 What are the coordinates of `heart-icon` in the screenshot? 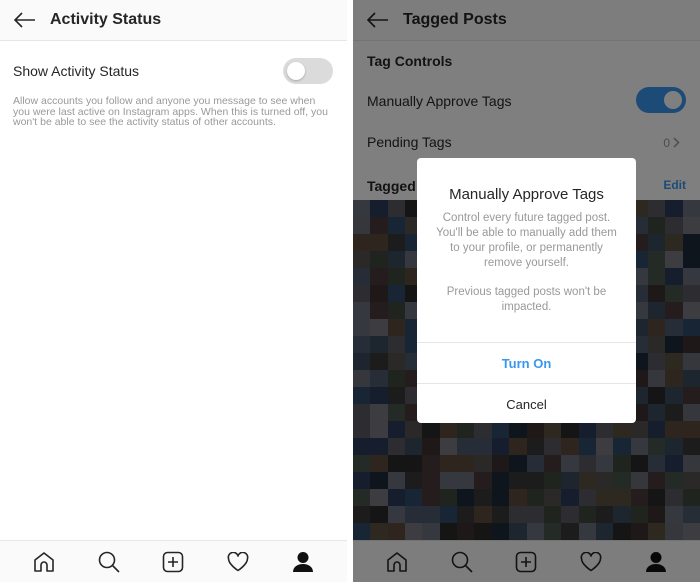 It's located at (238, 561).